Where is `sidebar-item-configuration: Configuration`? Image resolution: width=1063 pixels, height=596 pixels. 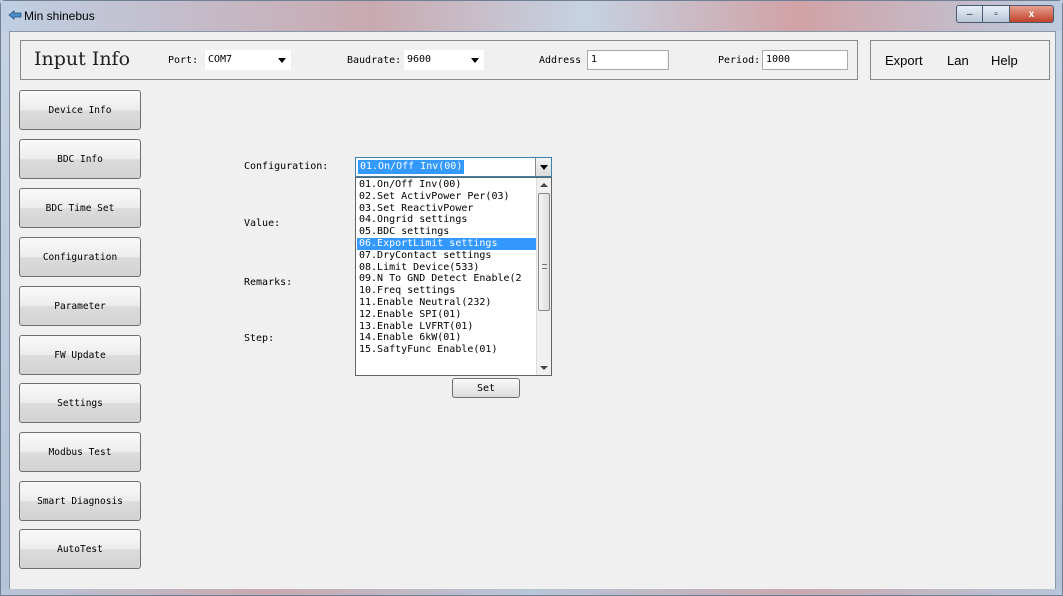
sidebar-item-configuration: Configuration is located at coordinates (80, 257).